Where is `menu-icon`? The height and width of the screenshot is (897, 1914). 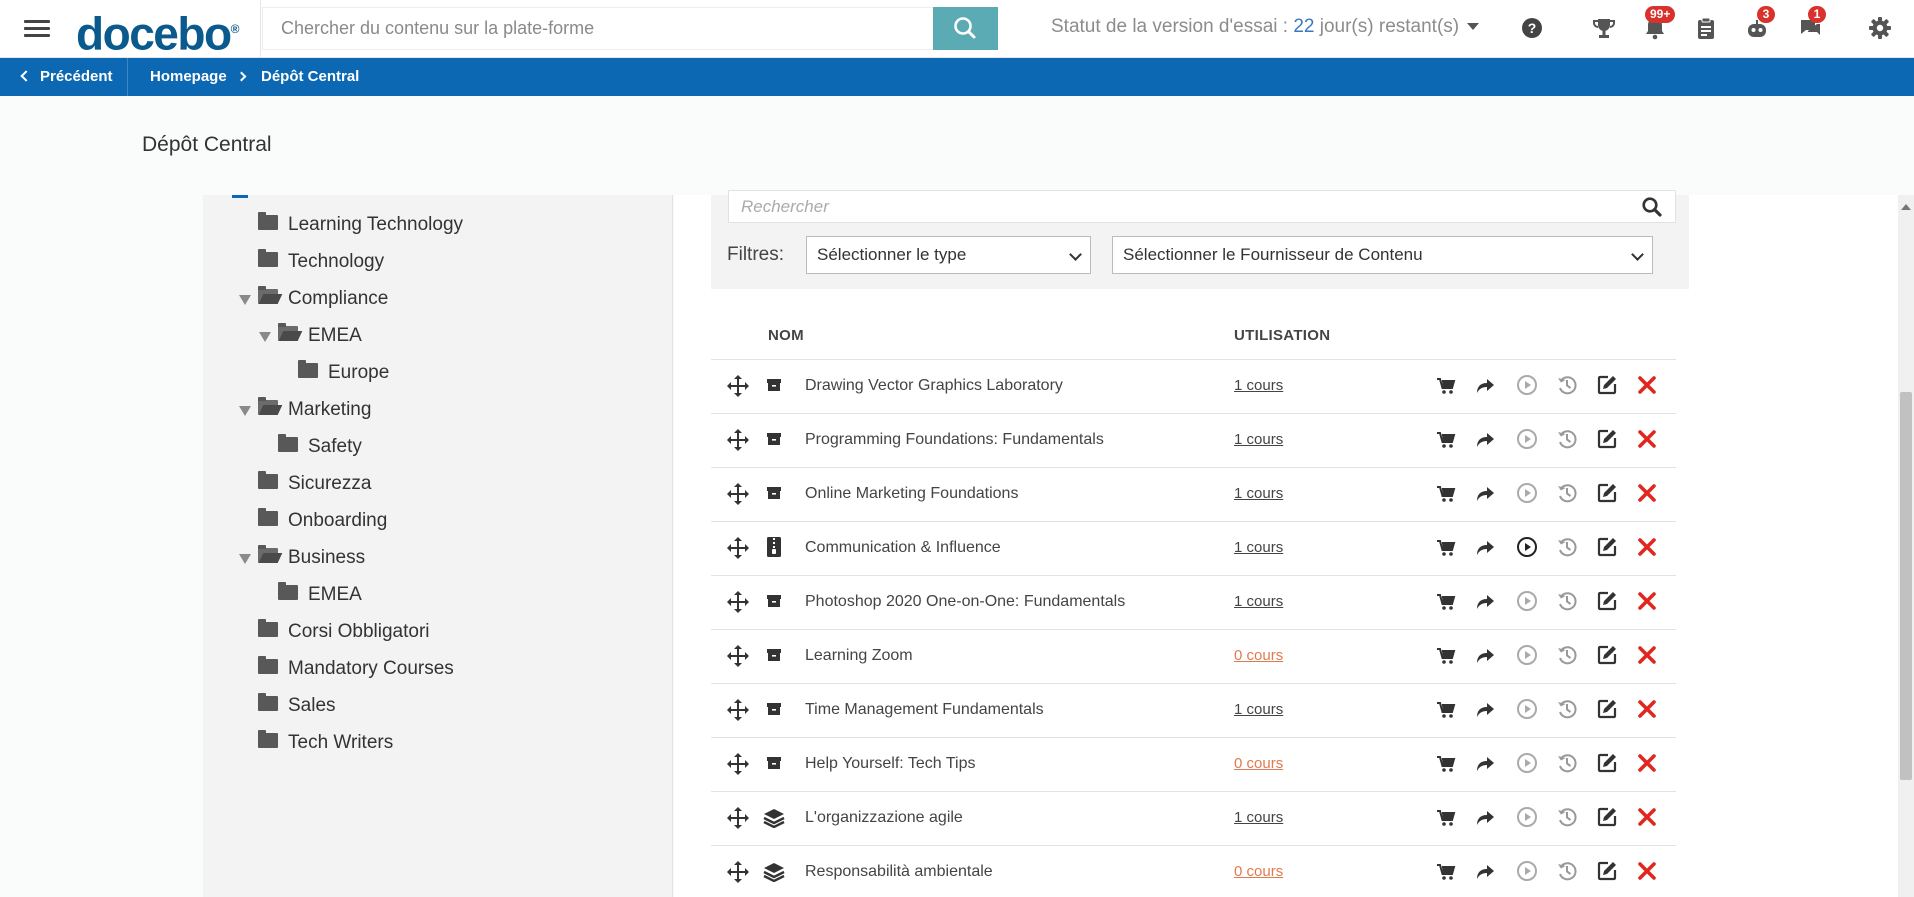
menu-icon is located at coordinates (37, 28).